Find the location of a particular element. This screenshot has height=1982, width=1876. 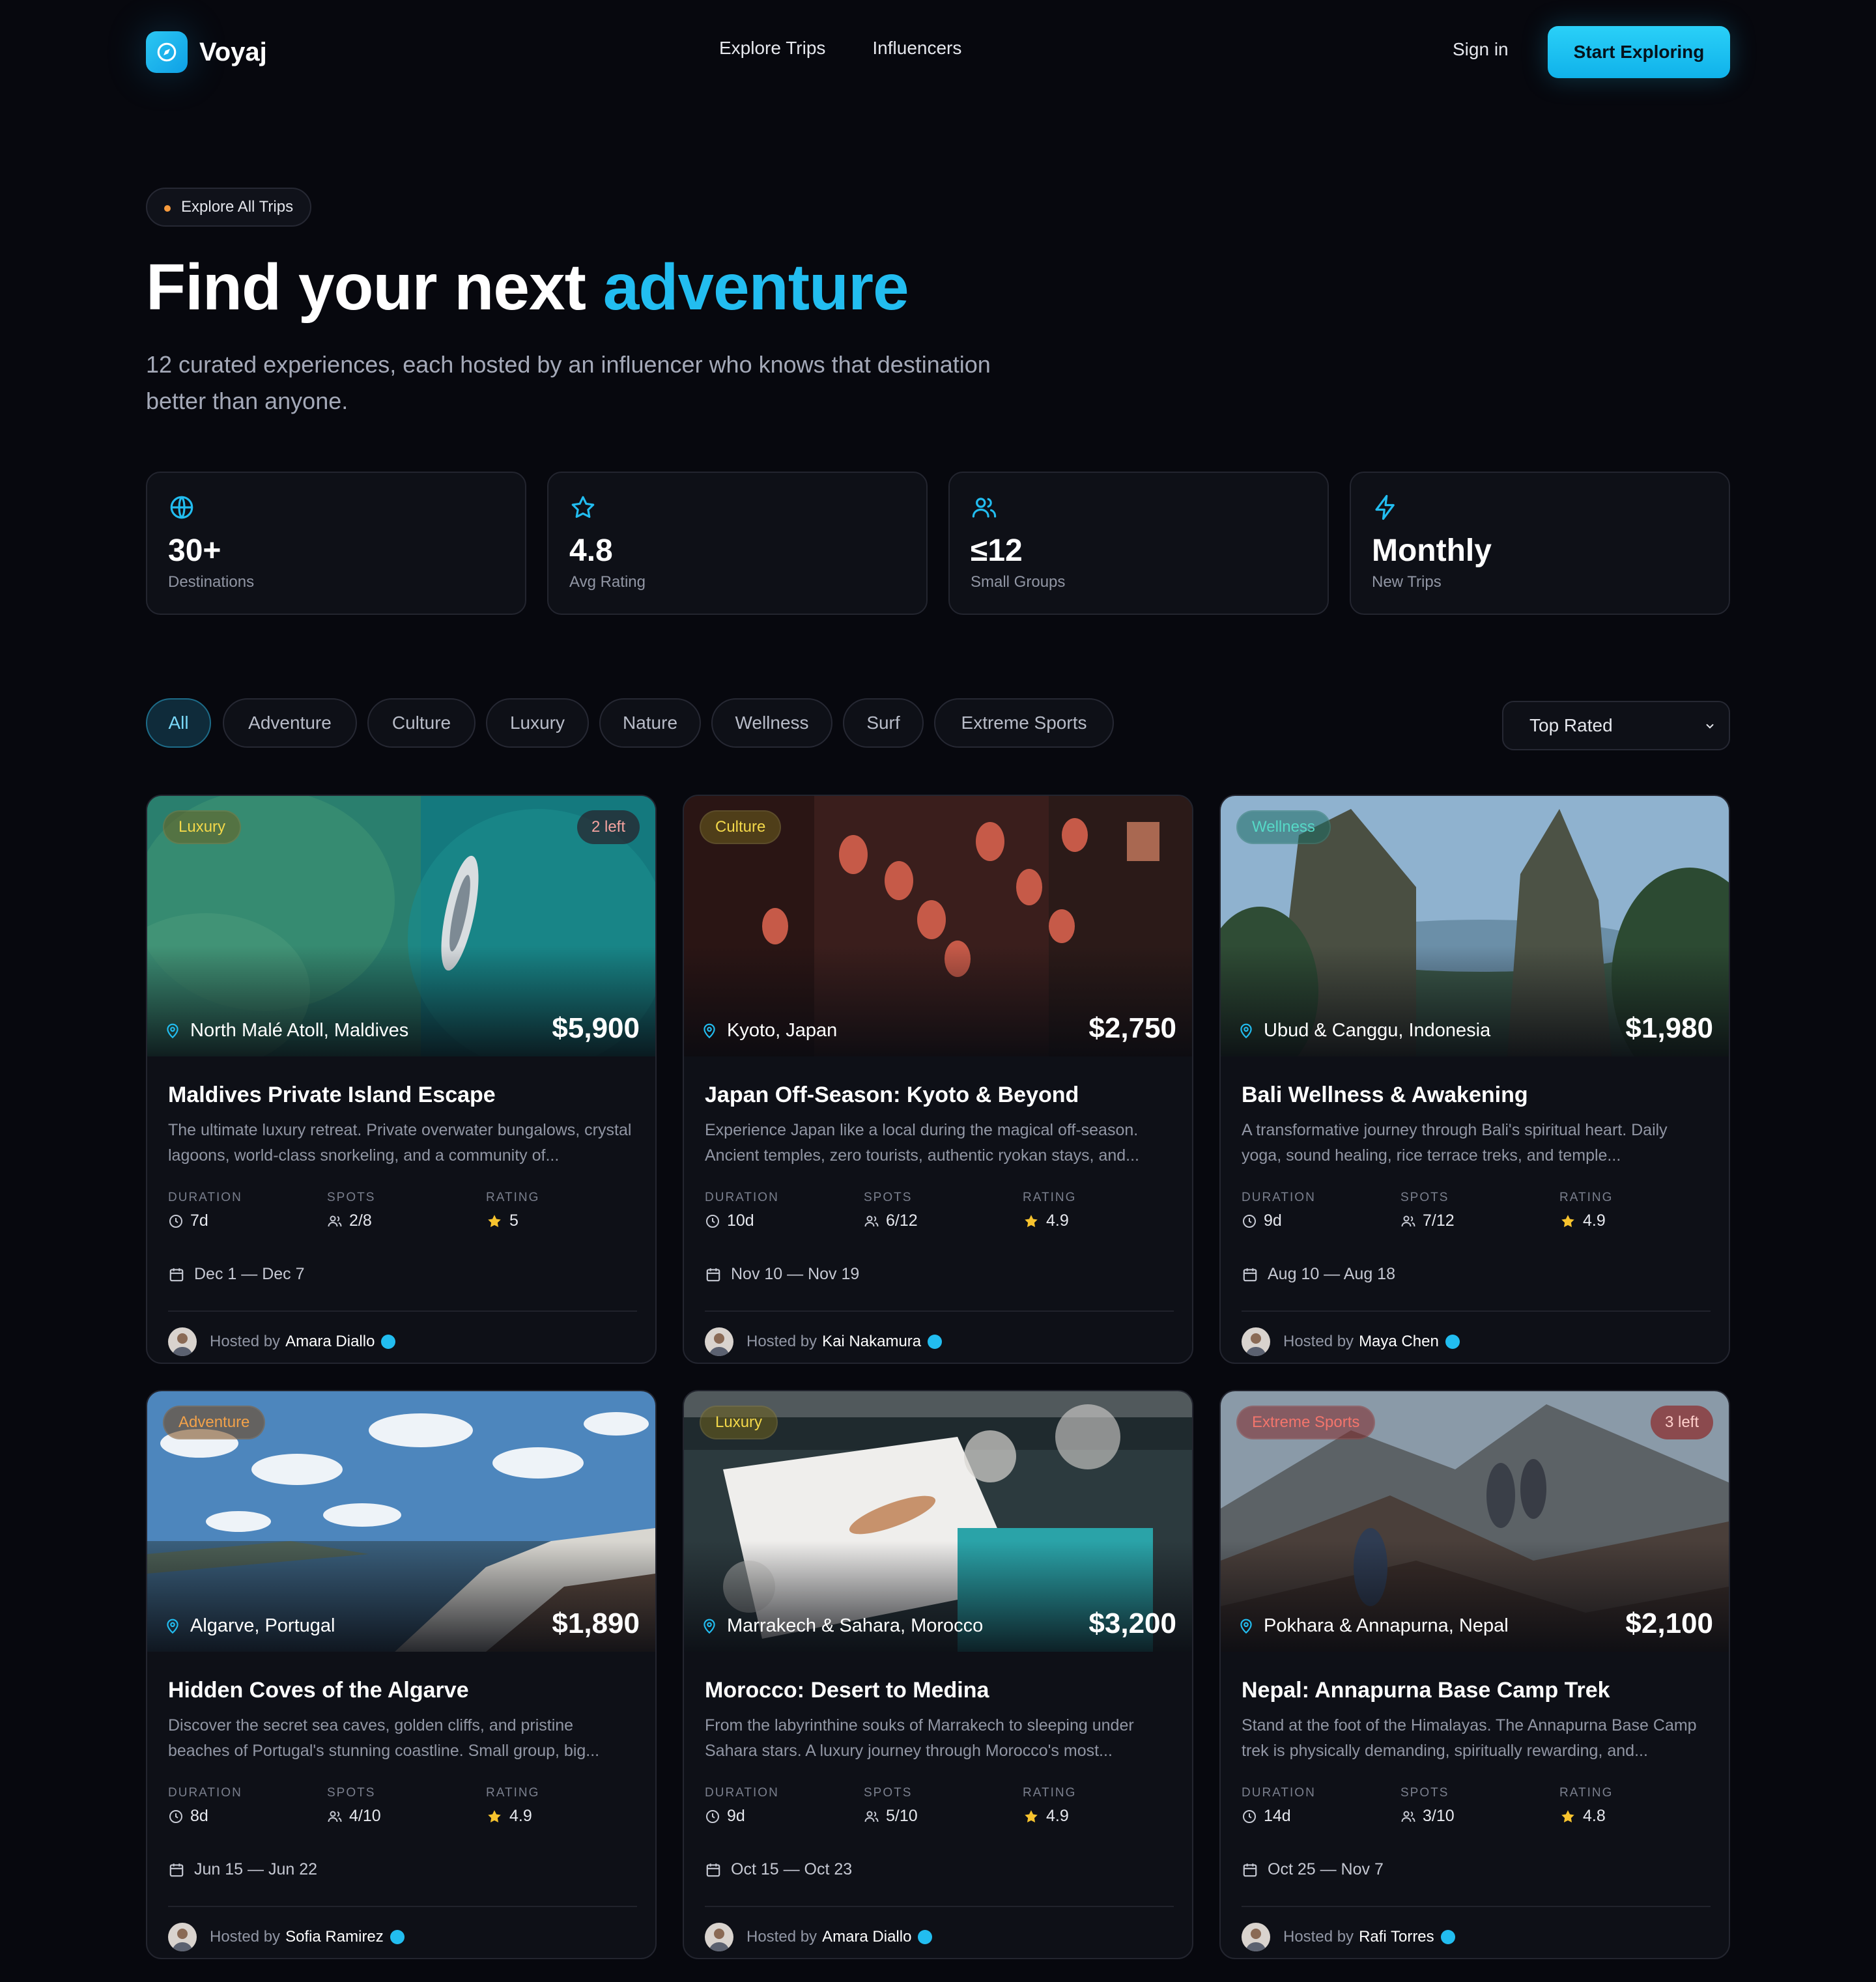

duration-value: 8d is located at coordinates (199, 1816).